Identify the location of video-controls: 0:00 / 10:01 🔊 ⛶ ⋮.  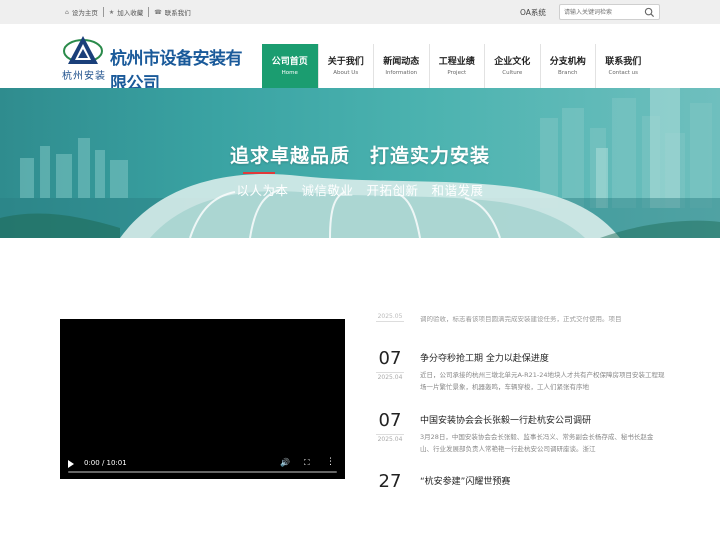
(202, 465).